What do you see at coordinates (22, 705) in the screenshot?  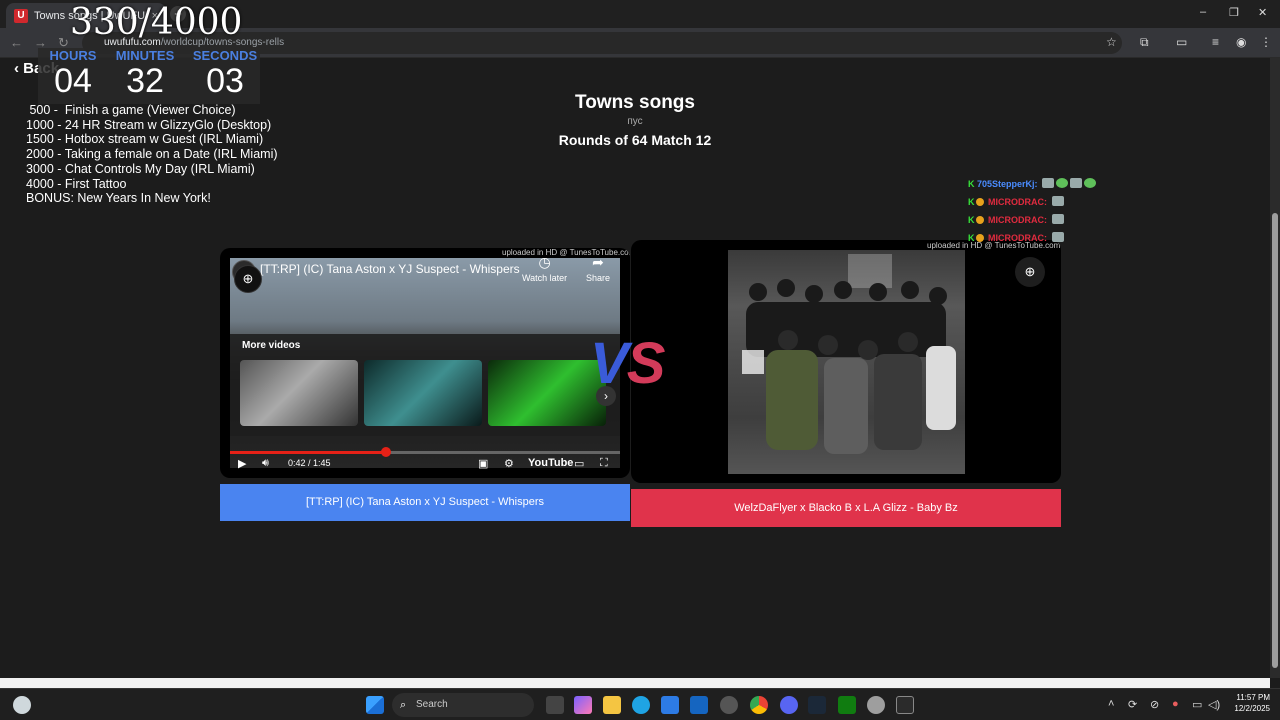 I see `weather-widget-icon` at bounding box center [22, 705].